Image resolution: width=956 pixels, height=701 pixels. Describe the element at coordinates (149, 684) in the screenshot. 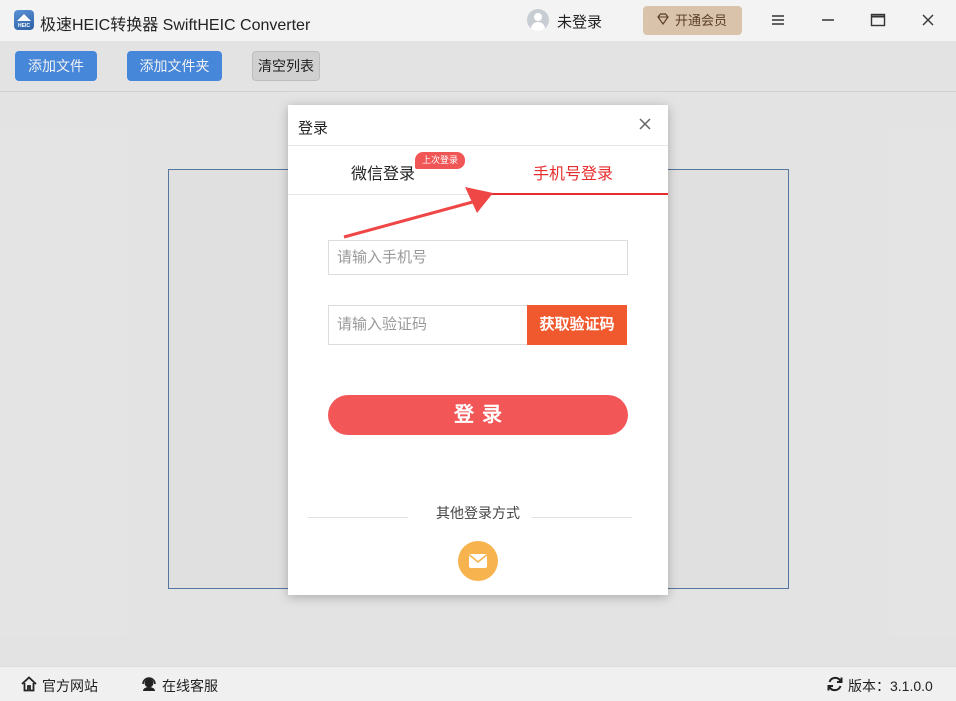

I see `headset-icon` at that location.